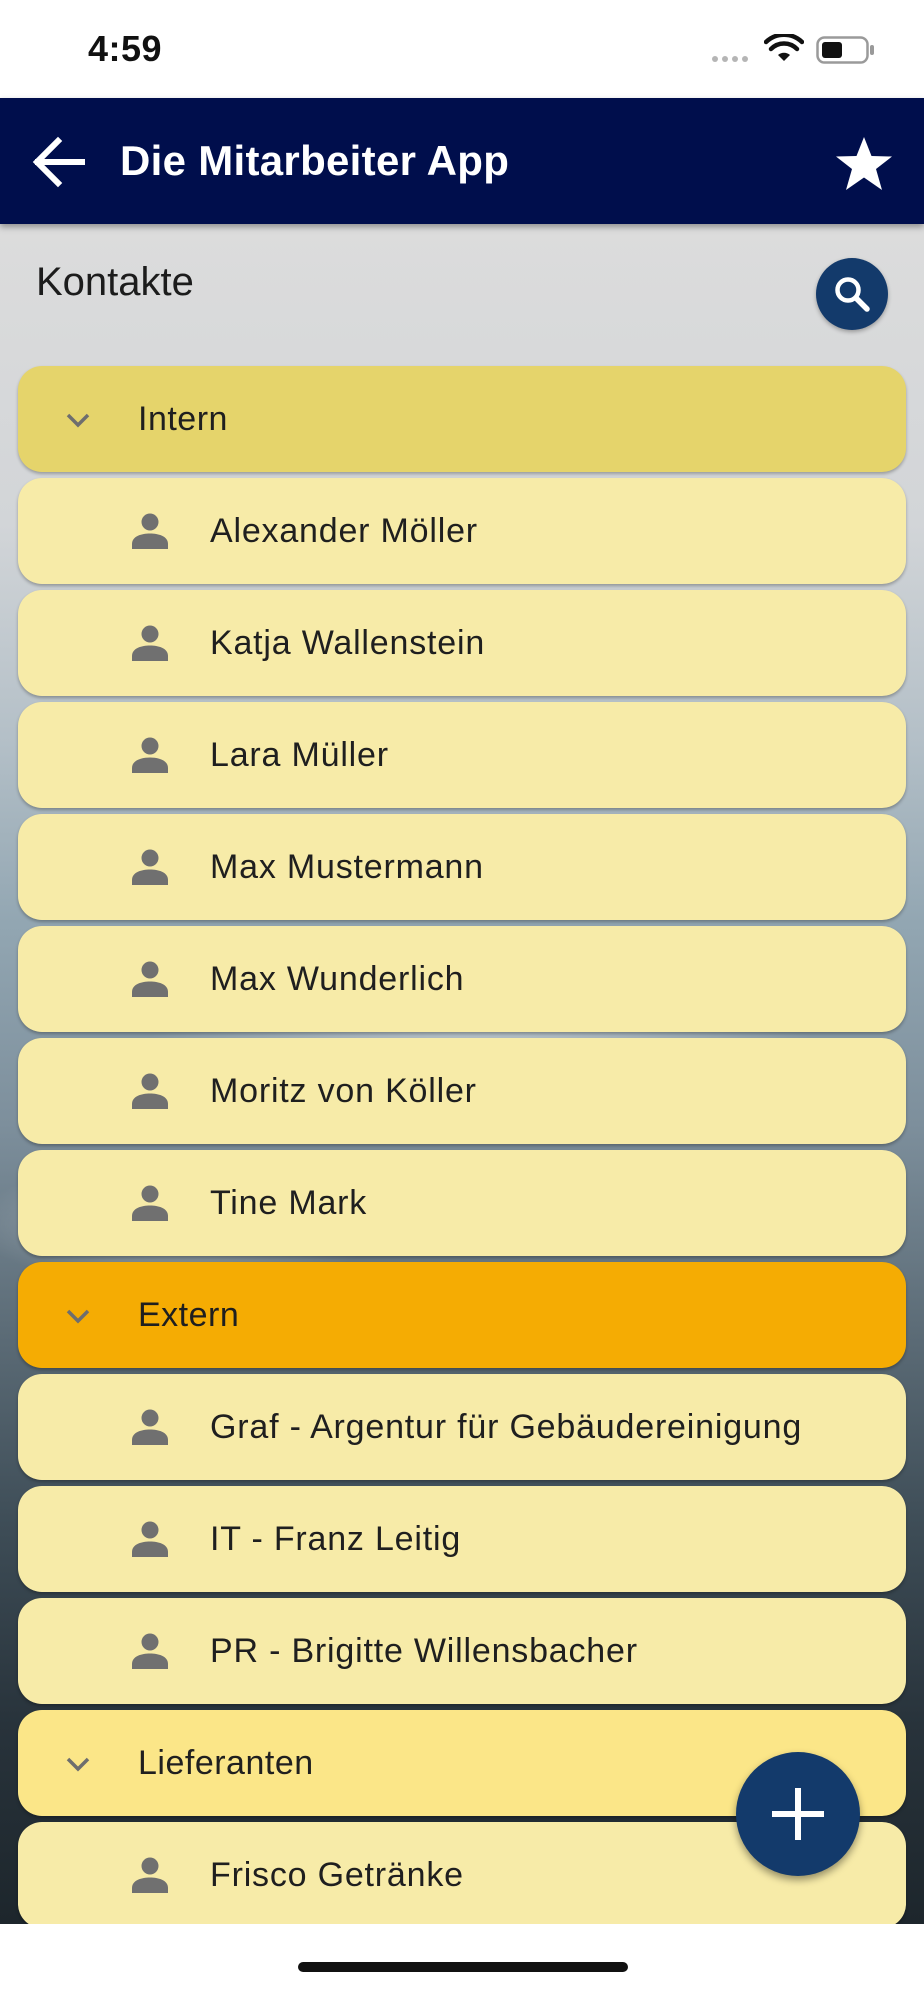 This screenshot has width=924, height=2000. I want to click on plus-icon, so click(798, 1814).